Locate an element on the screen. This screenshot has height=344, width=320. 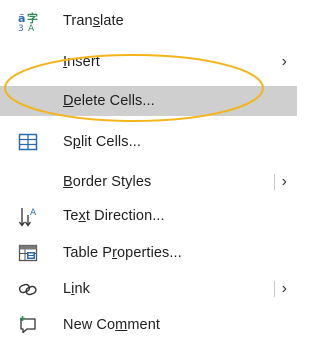
svg-text: 字 is located at coordinates (32, 18).